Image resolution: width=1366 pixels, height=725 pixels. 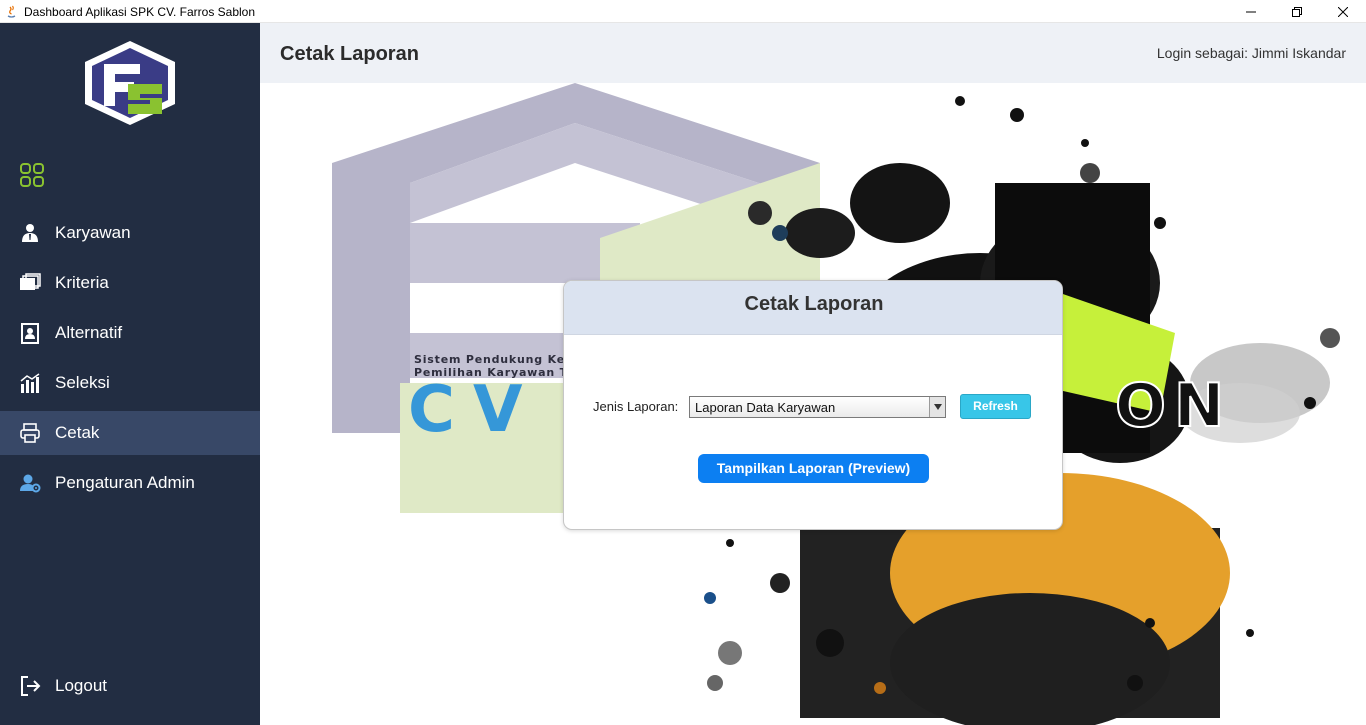 I want to click on restore-button, so click(x=1297, y=11).